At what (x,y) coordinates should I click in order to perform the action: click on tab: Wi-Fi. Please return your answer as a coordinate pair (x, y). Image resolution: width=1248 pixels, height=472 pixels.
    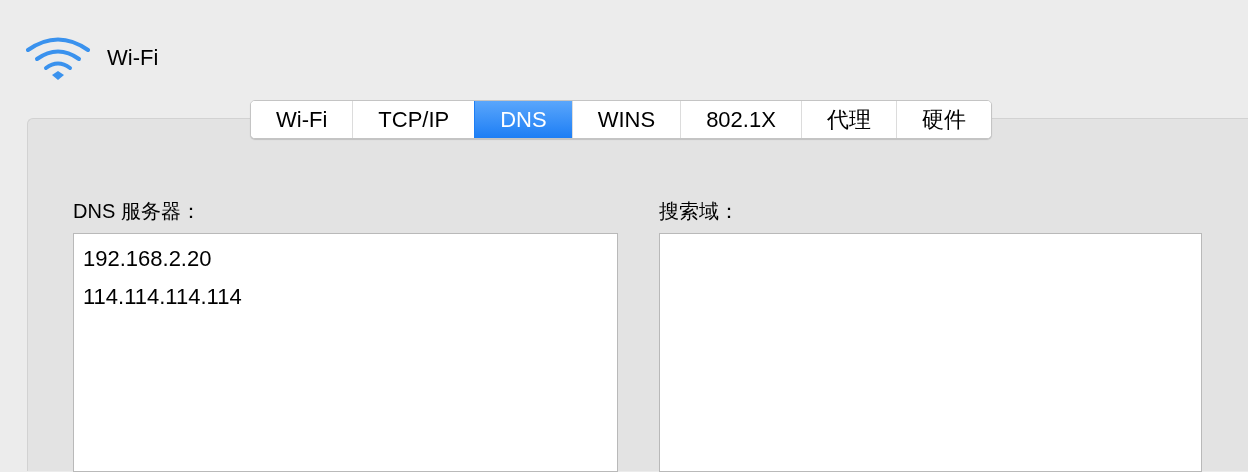
    Looking at the image, I should click on (302, 119).